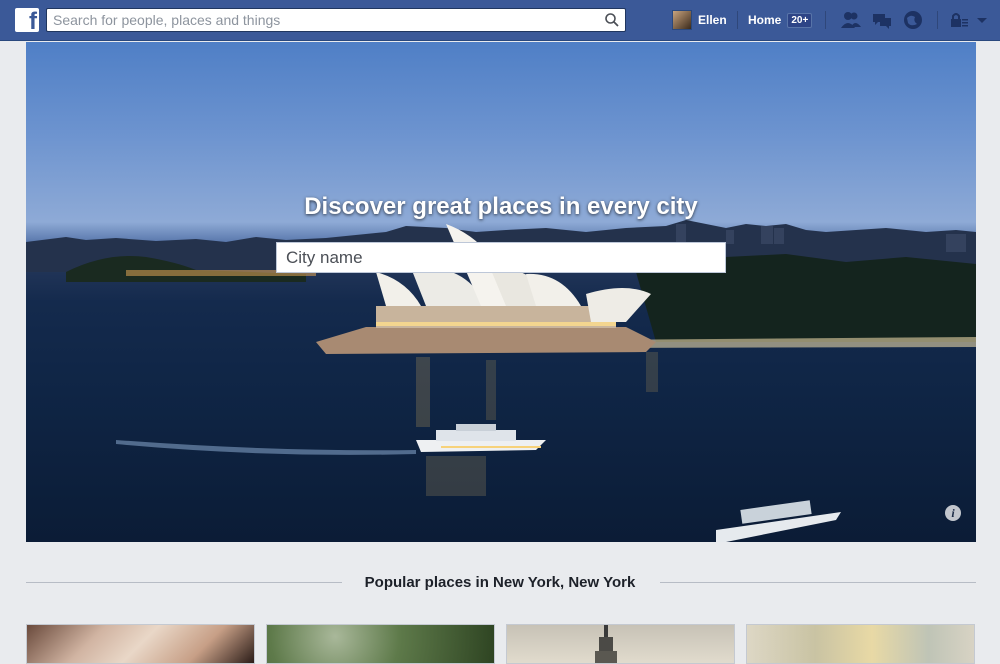 The image size is (1000, 664). I want to click on search-bar, so click(336, 20).